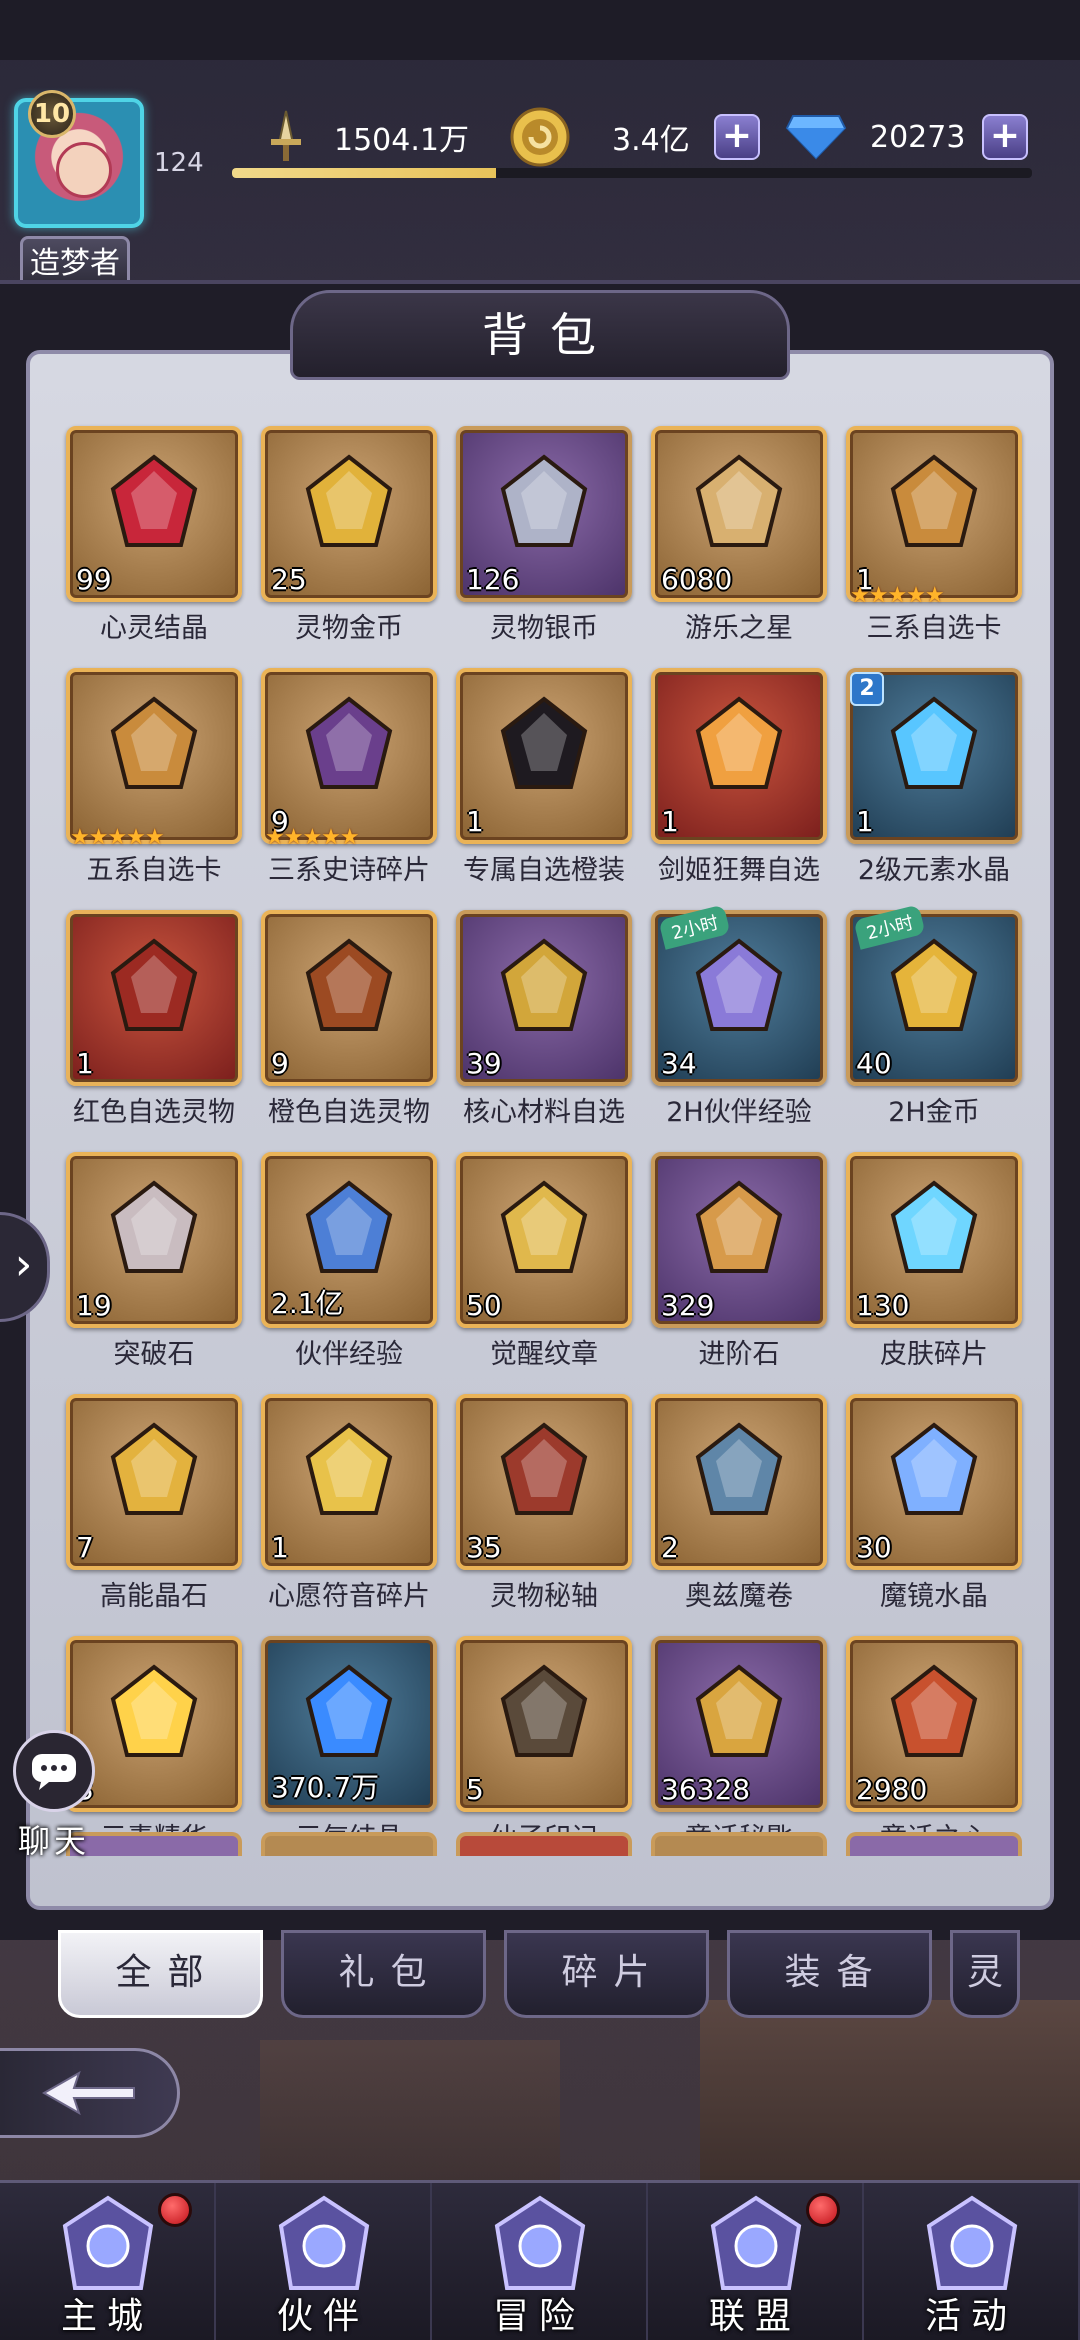 Image resolution: width=1080 pixels, height=2340 pixels. I want to click on item-name: 橙色自选灵物, so click(349, 1112).